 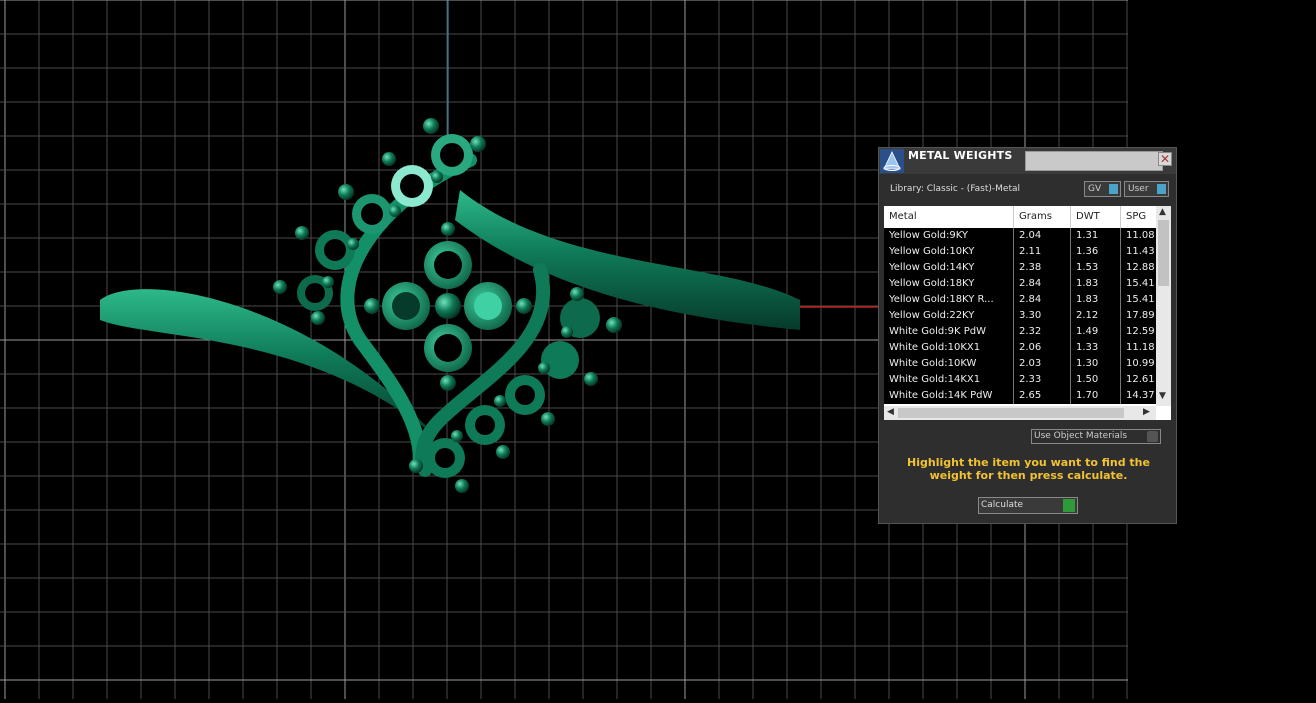 I want to click on gv-toggle: GV, so click(x=1102, y=189).